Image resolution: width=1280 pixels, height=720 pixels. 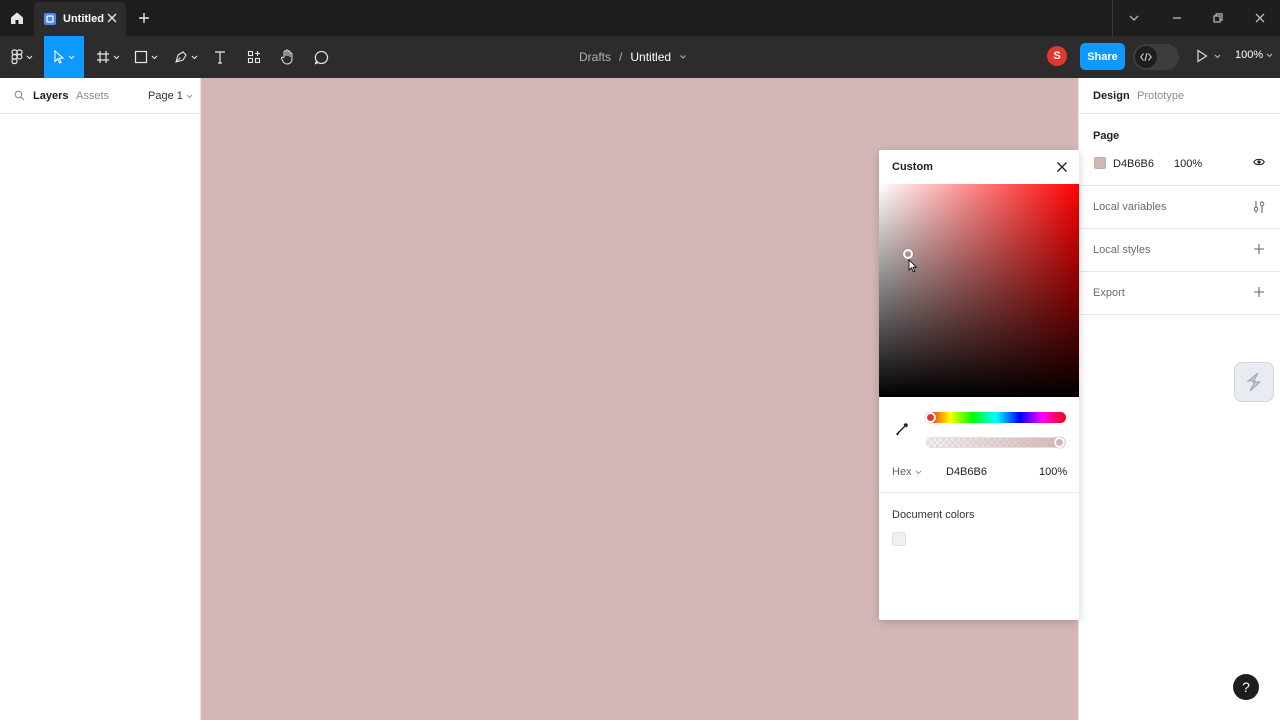 I want to click on page-color-swatch, so click(x=1100, y=163).